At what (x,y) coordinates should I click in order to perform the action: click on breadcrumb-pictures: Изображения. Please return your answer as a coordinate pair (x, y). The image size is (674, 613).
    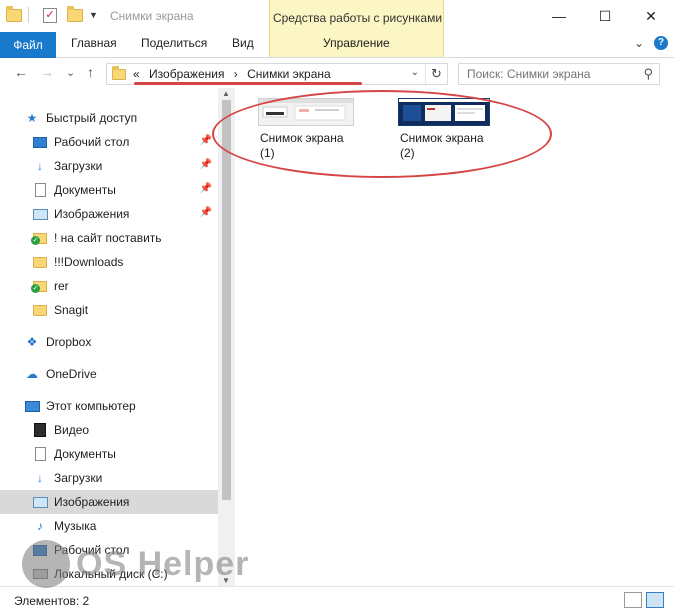
    Looking at the image, I should click on (186, 74).